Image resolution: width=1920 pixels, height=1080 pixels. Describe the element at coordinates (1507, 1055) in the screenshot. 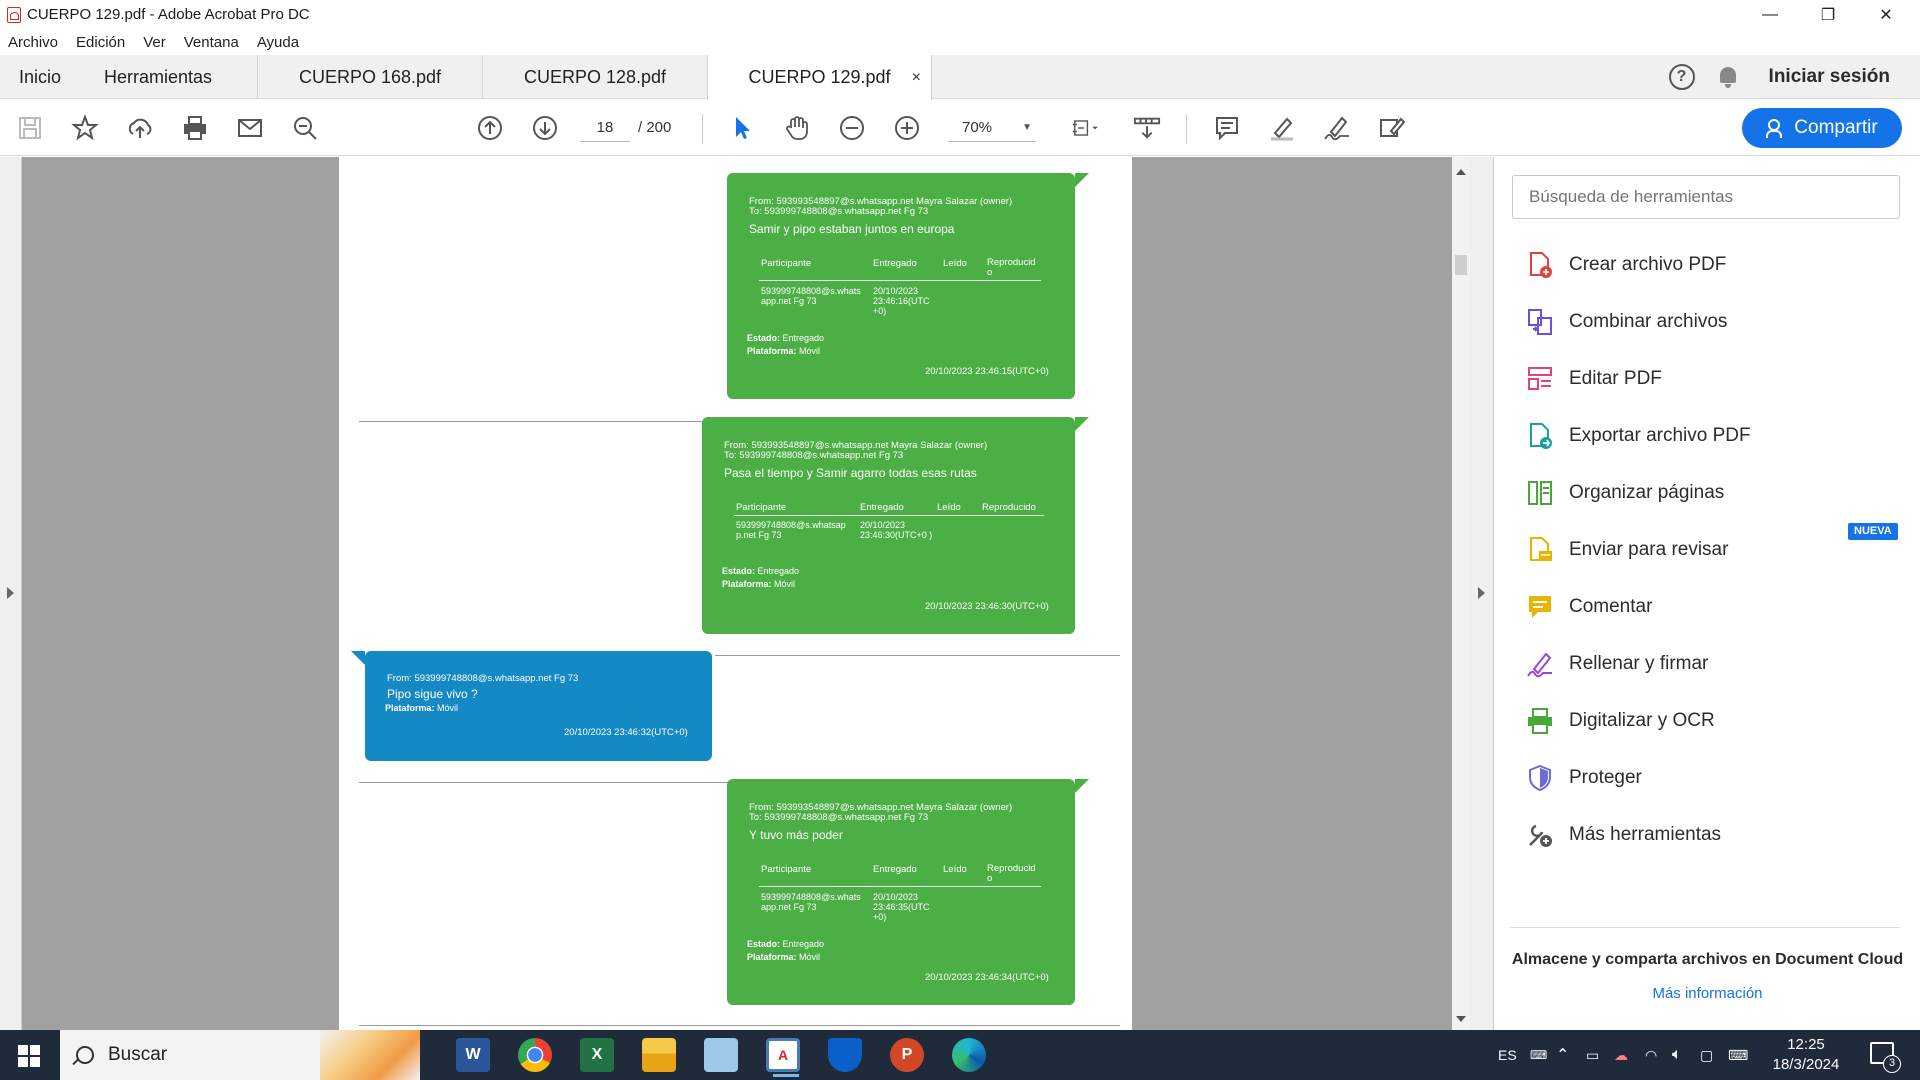

I see `language-indicator: ES` at that location.